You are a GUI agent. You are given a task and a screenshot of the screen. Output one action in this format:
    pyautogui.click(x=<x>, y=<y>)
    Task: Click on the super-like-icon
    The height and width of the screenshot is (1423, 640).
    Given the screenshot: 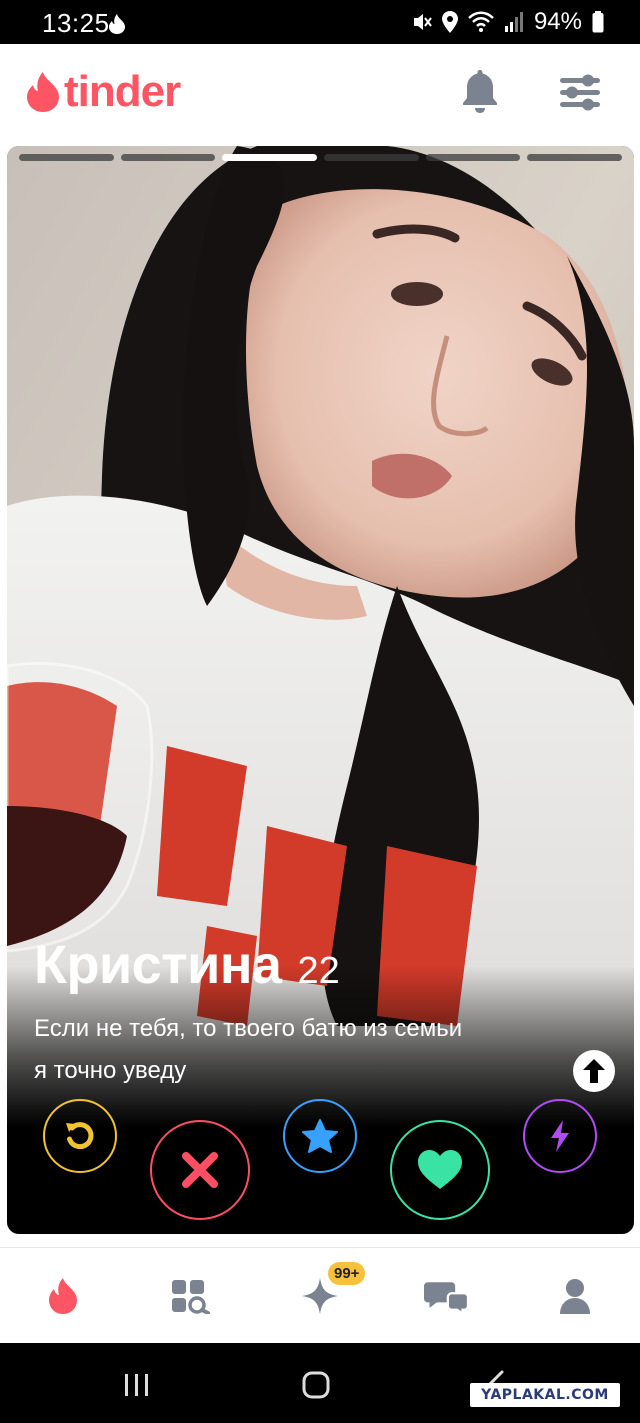 What is the action you would take?
    pyautogui.click(x=320, y=1136)
    